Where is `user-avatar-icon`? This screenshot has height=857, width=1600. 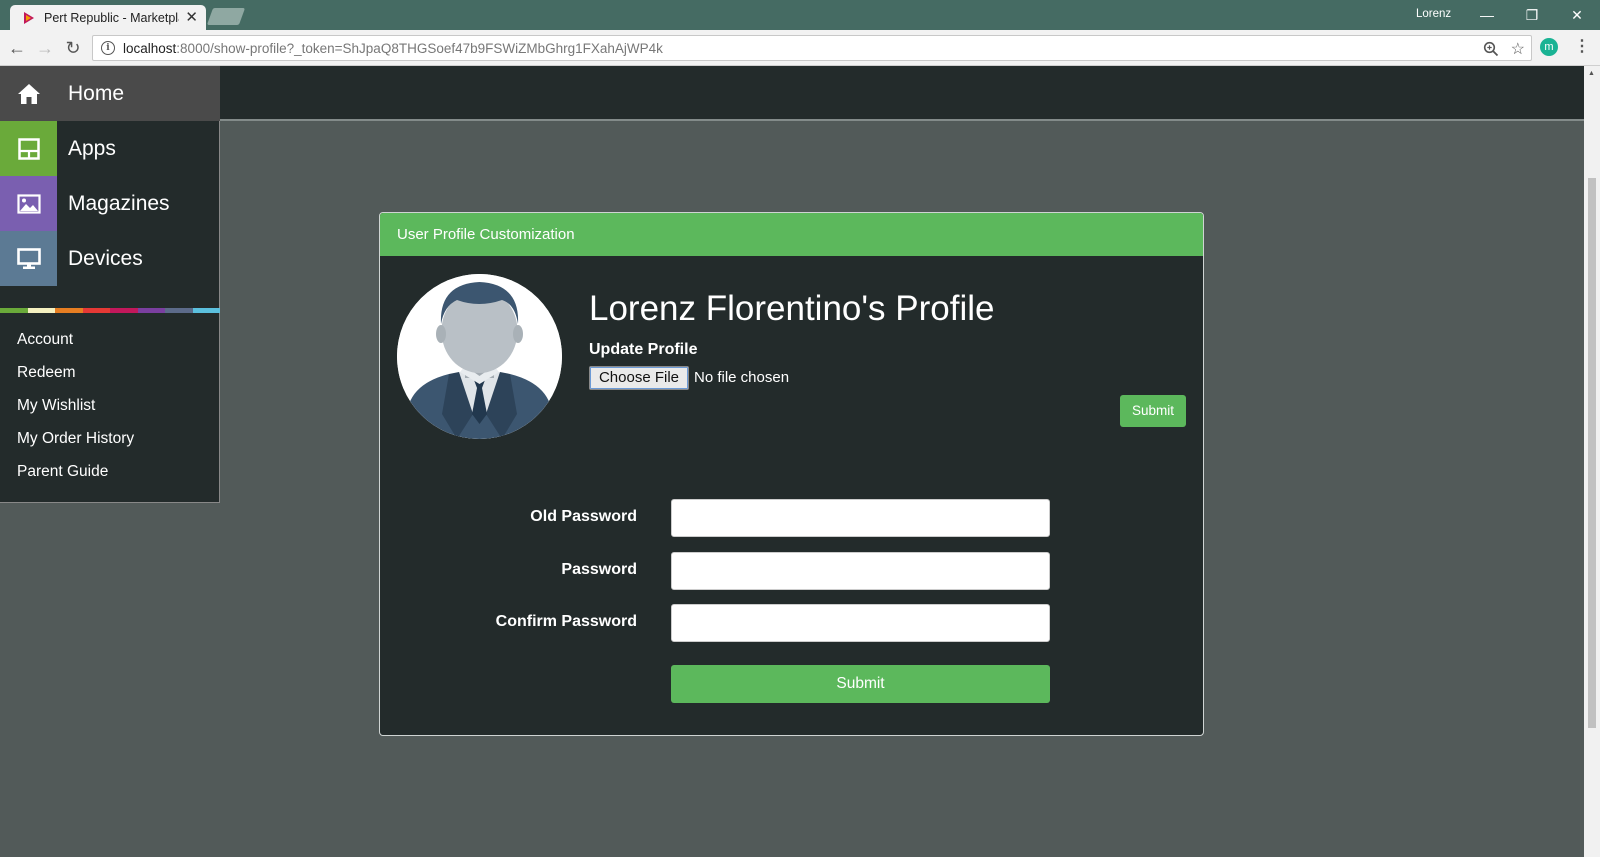
user-avatar-icon is located at coordinates (479, 356).